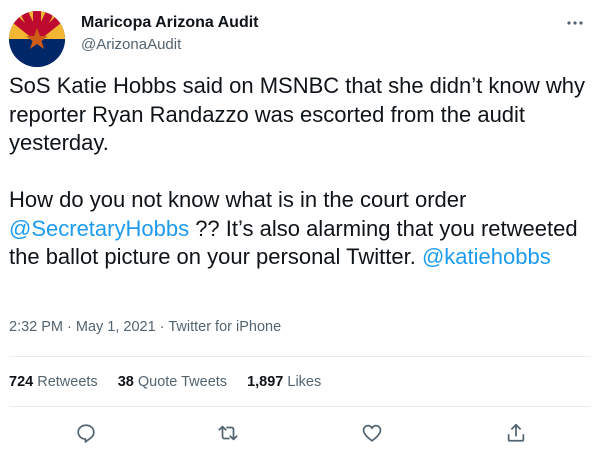 The height and width of the screenshot is (454, 600). Describe the element at coordinates (116, 327) in the screenshot. I see `tweet-date: May 1, 2021` at that location.